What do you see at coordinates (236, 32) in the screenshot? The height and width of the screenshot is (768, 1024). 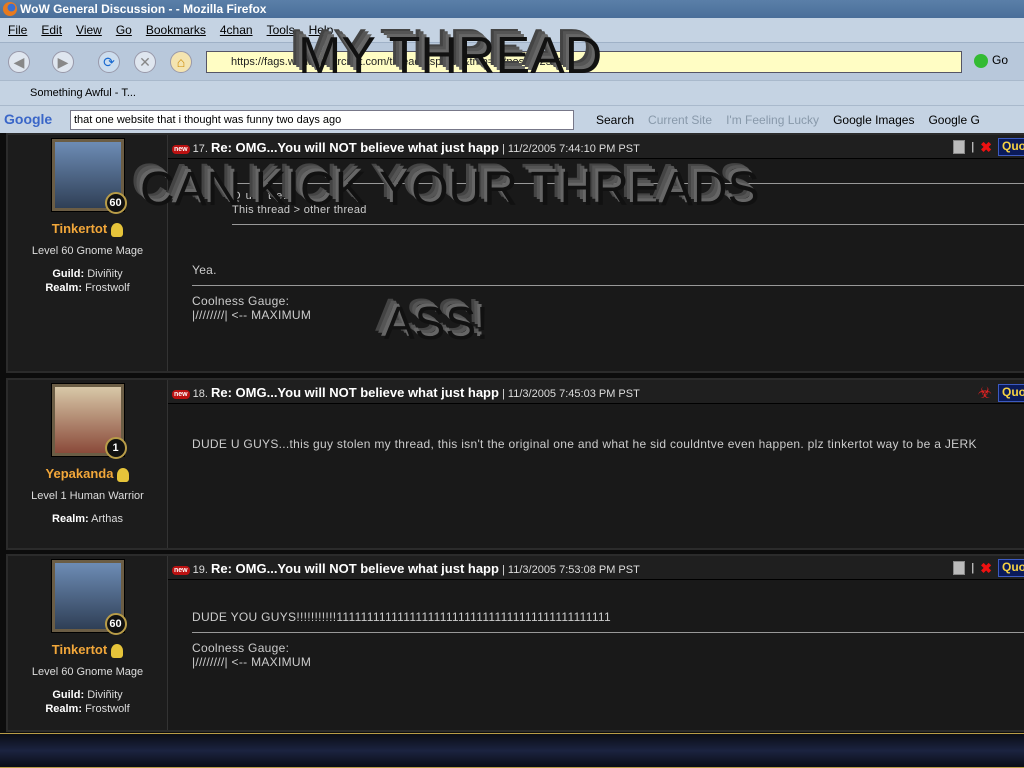 I see `menu-4chan: 4chan` at bounding box center [236, 32].